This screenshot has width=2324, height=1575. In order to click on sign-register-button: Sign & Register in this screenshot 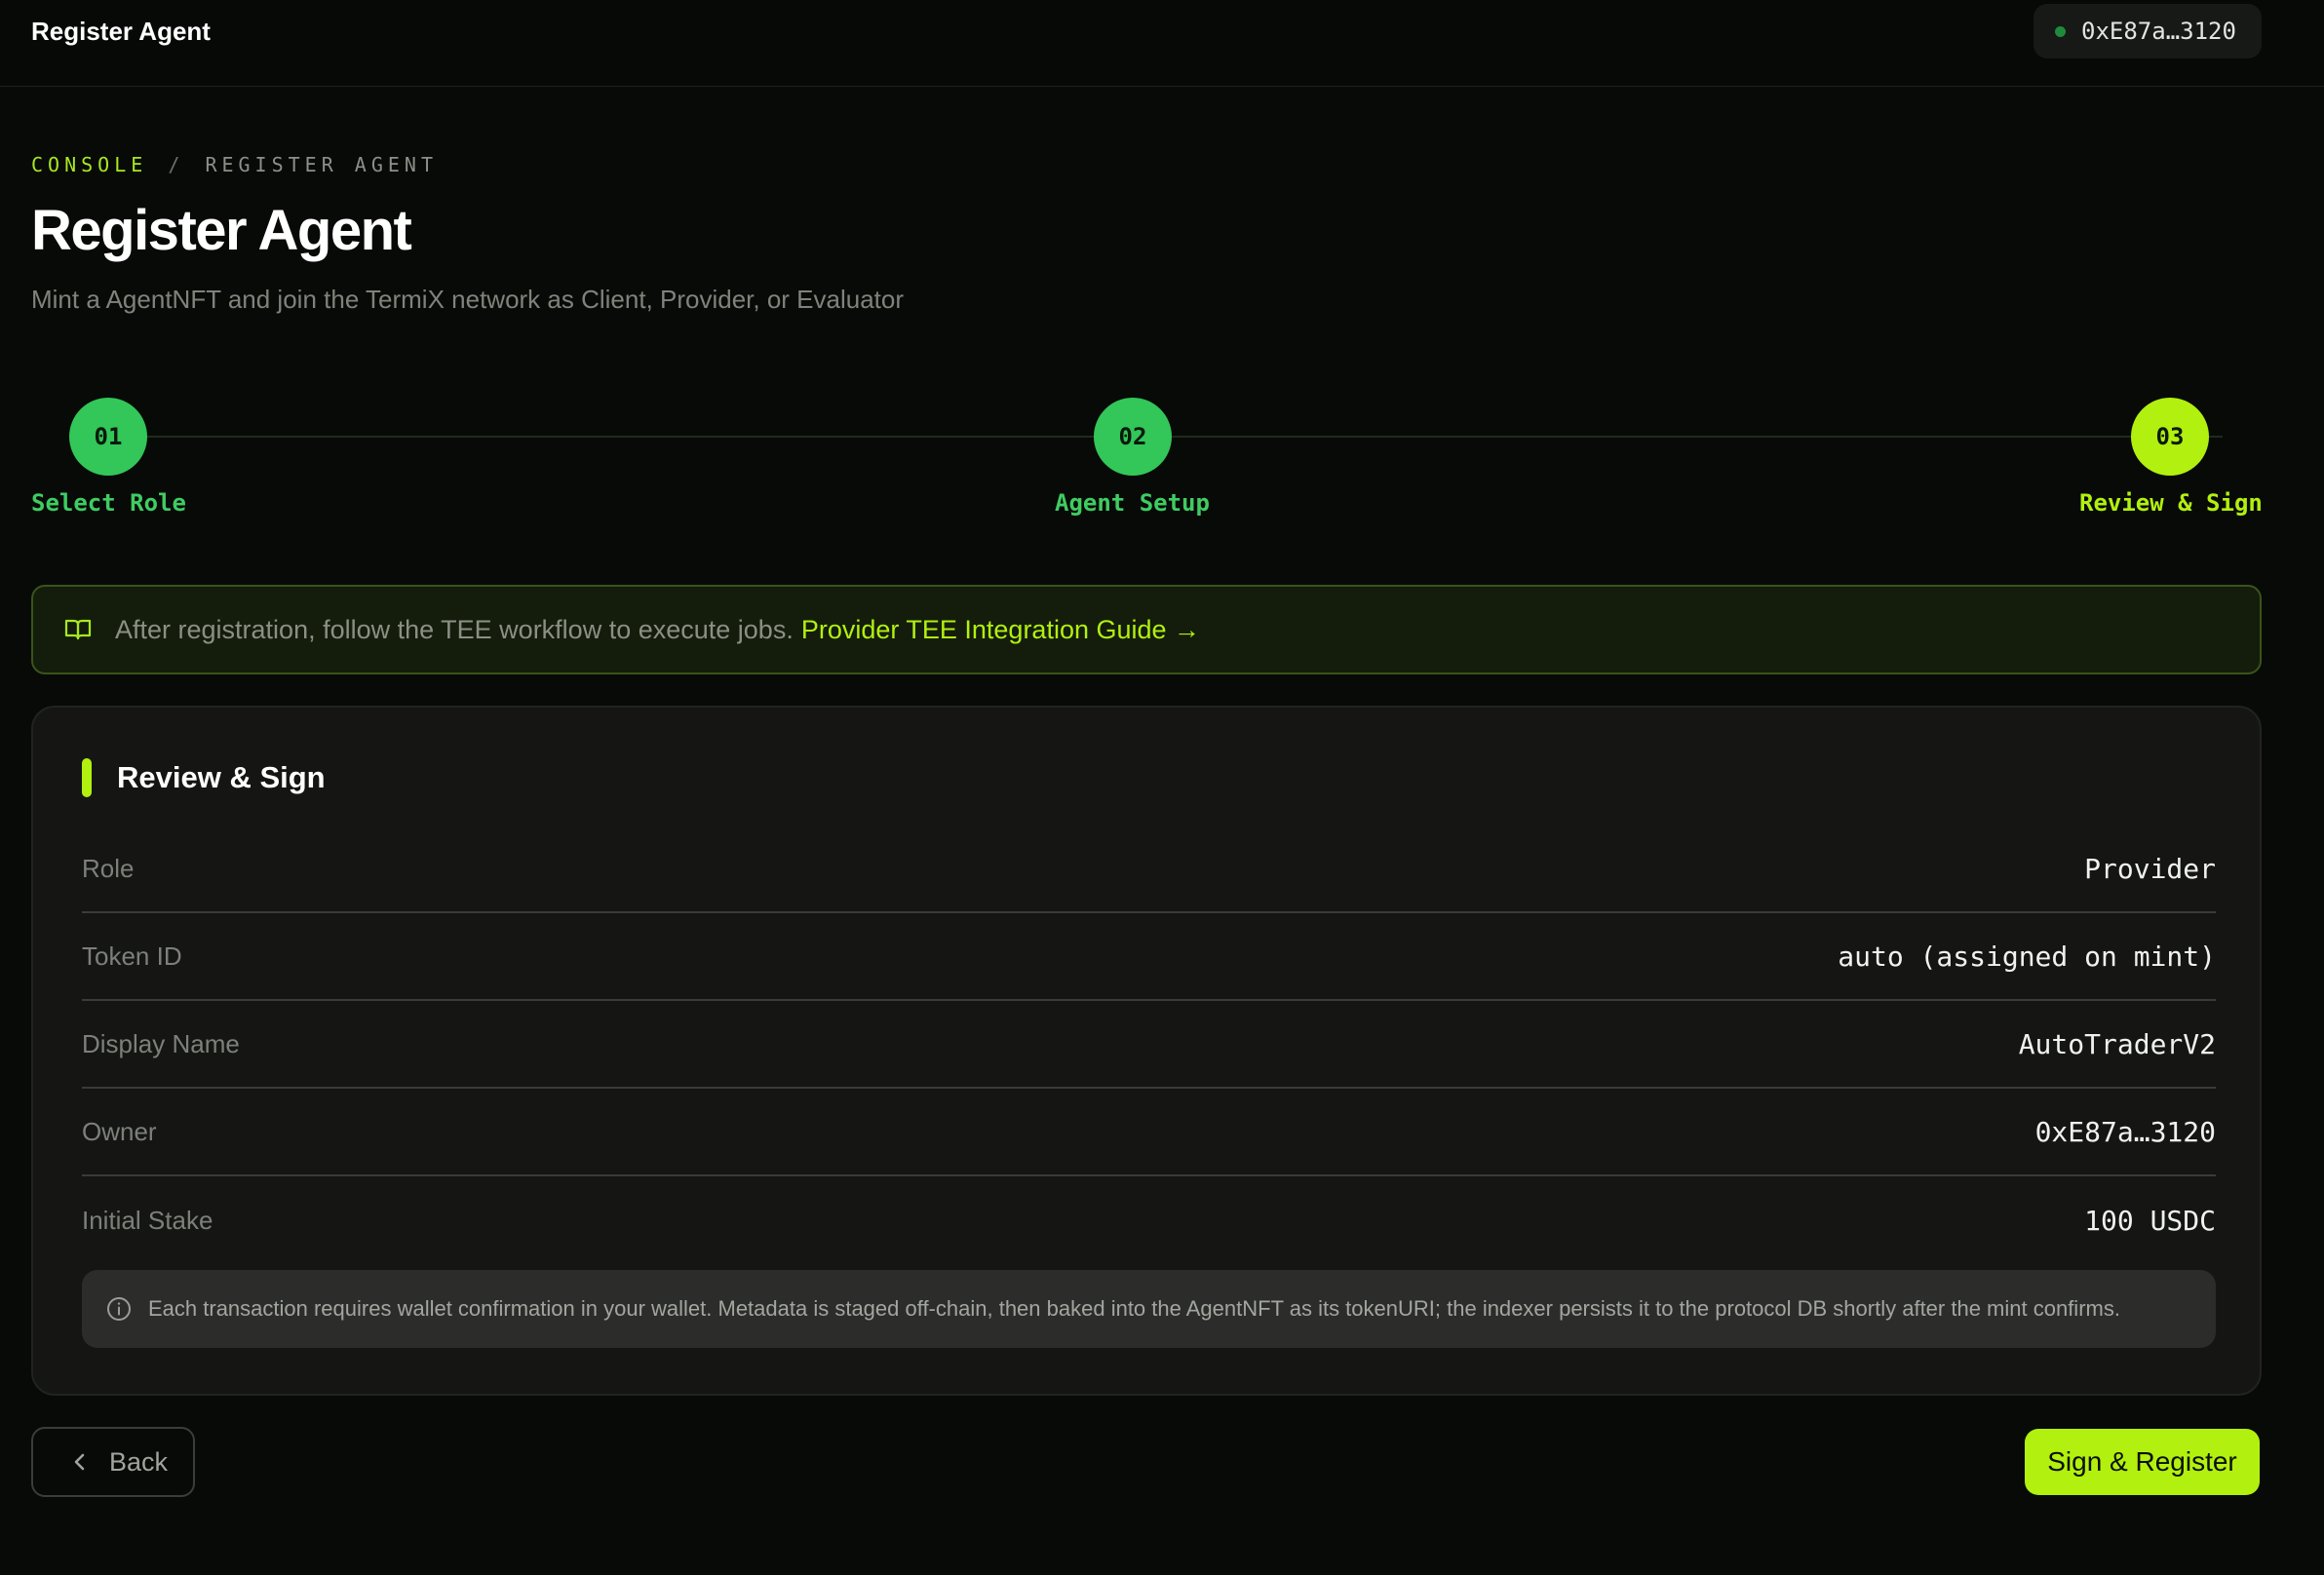, I will do `click(2142, 1462)`.